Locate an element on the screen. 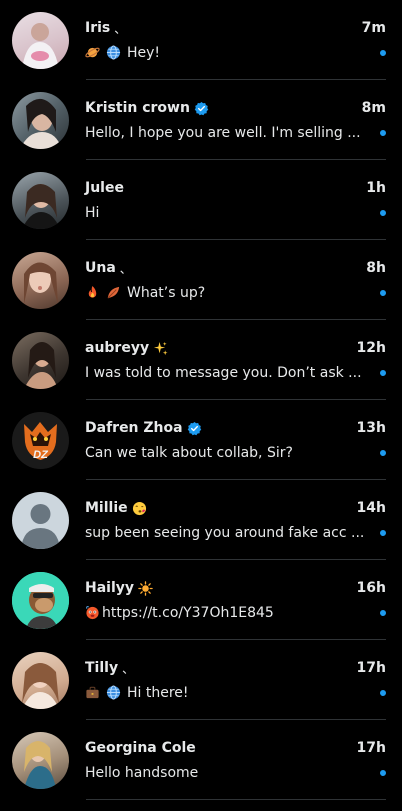  leaf-emoji-icon is located at coordinates (113, 292).